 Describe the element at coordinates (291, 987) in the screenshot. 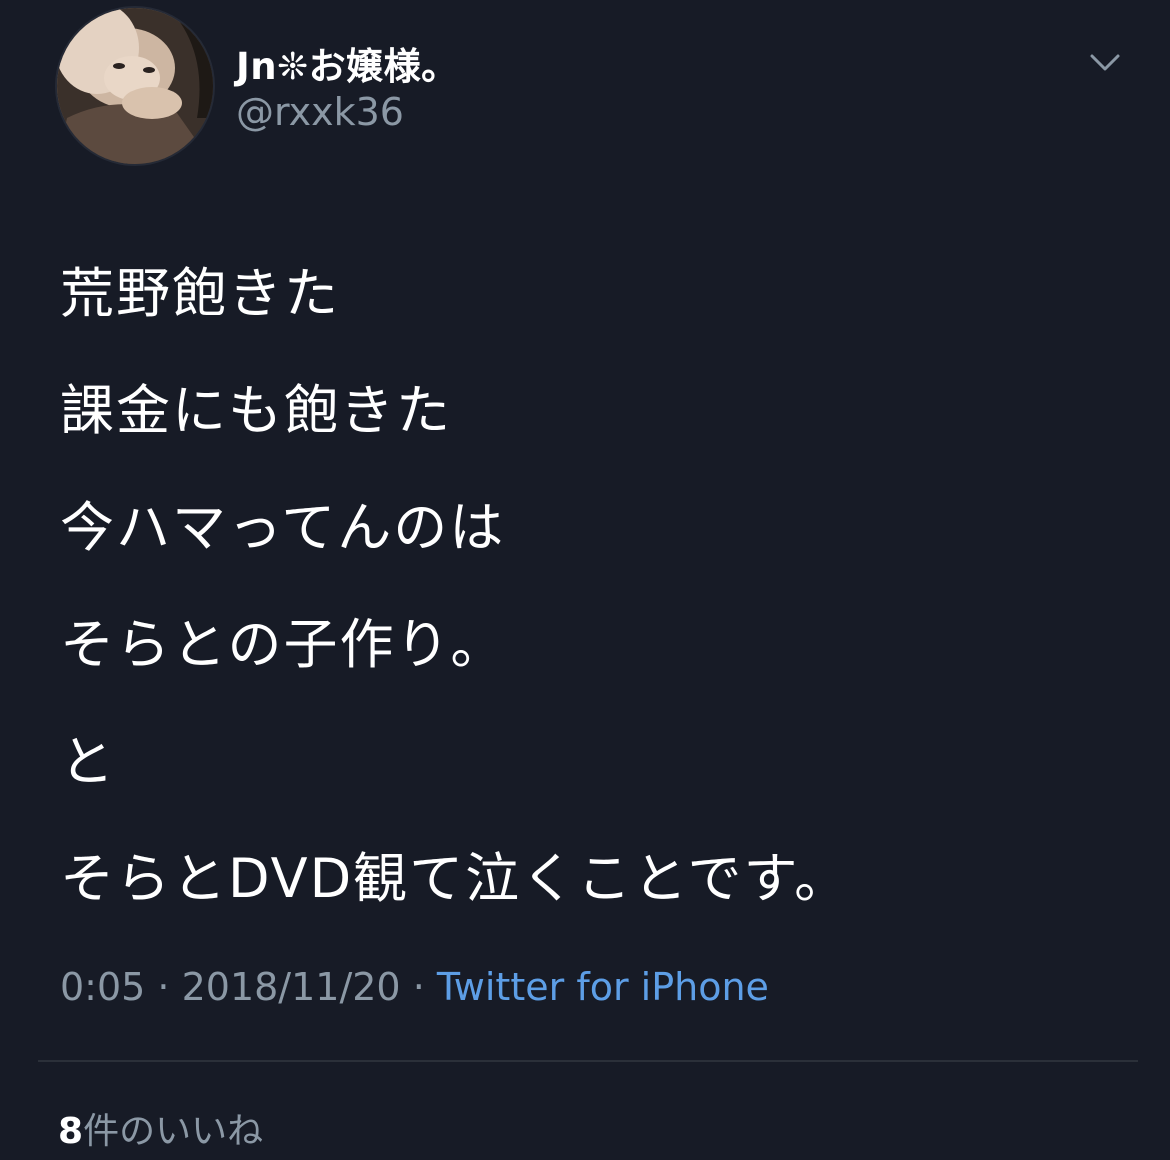

I see `tweet-date: 2018/11/20` at that location.